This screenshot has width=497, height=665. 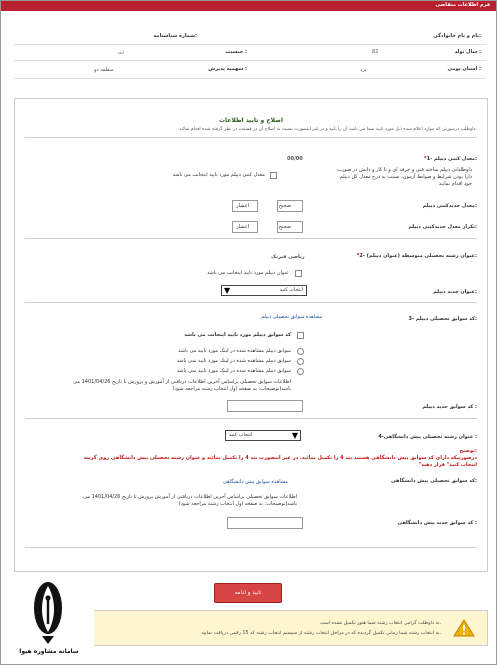 What do you see at coordinates (104, 70) in the screenshot?
I see `quota-value: منطقه دو` at bounding box center [104, 70].